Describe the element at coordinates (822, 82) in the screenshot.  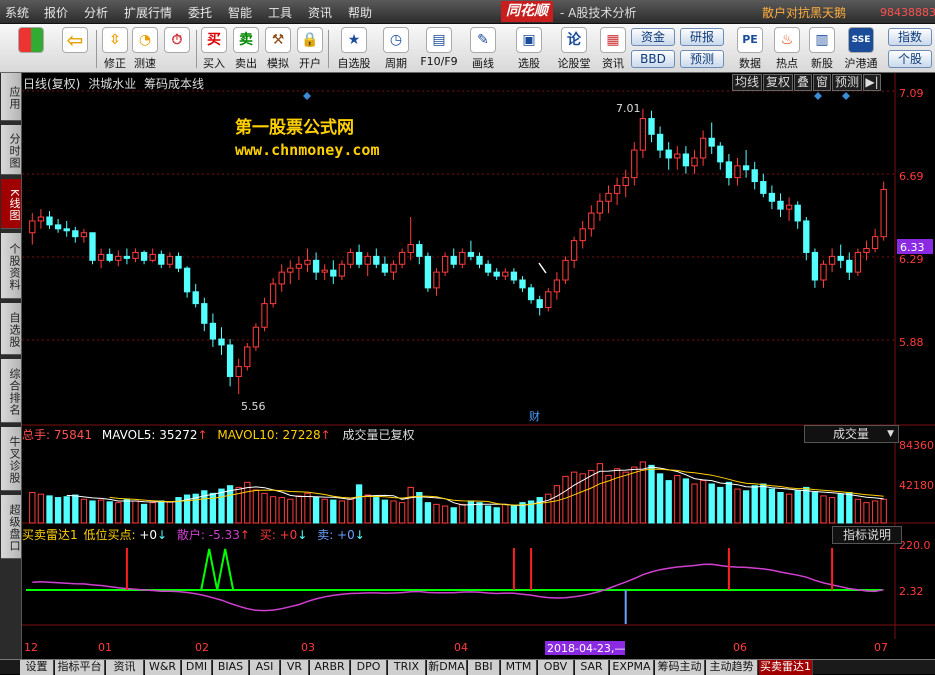
I see `window-button: 窗` at that location.